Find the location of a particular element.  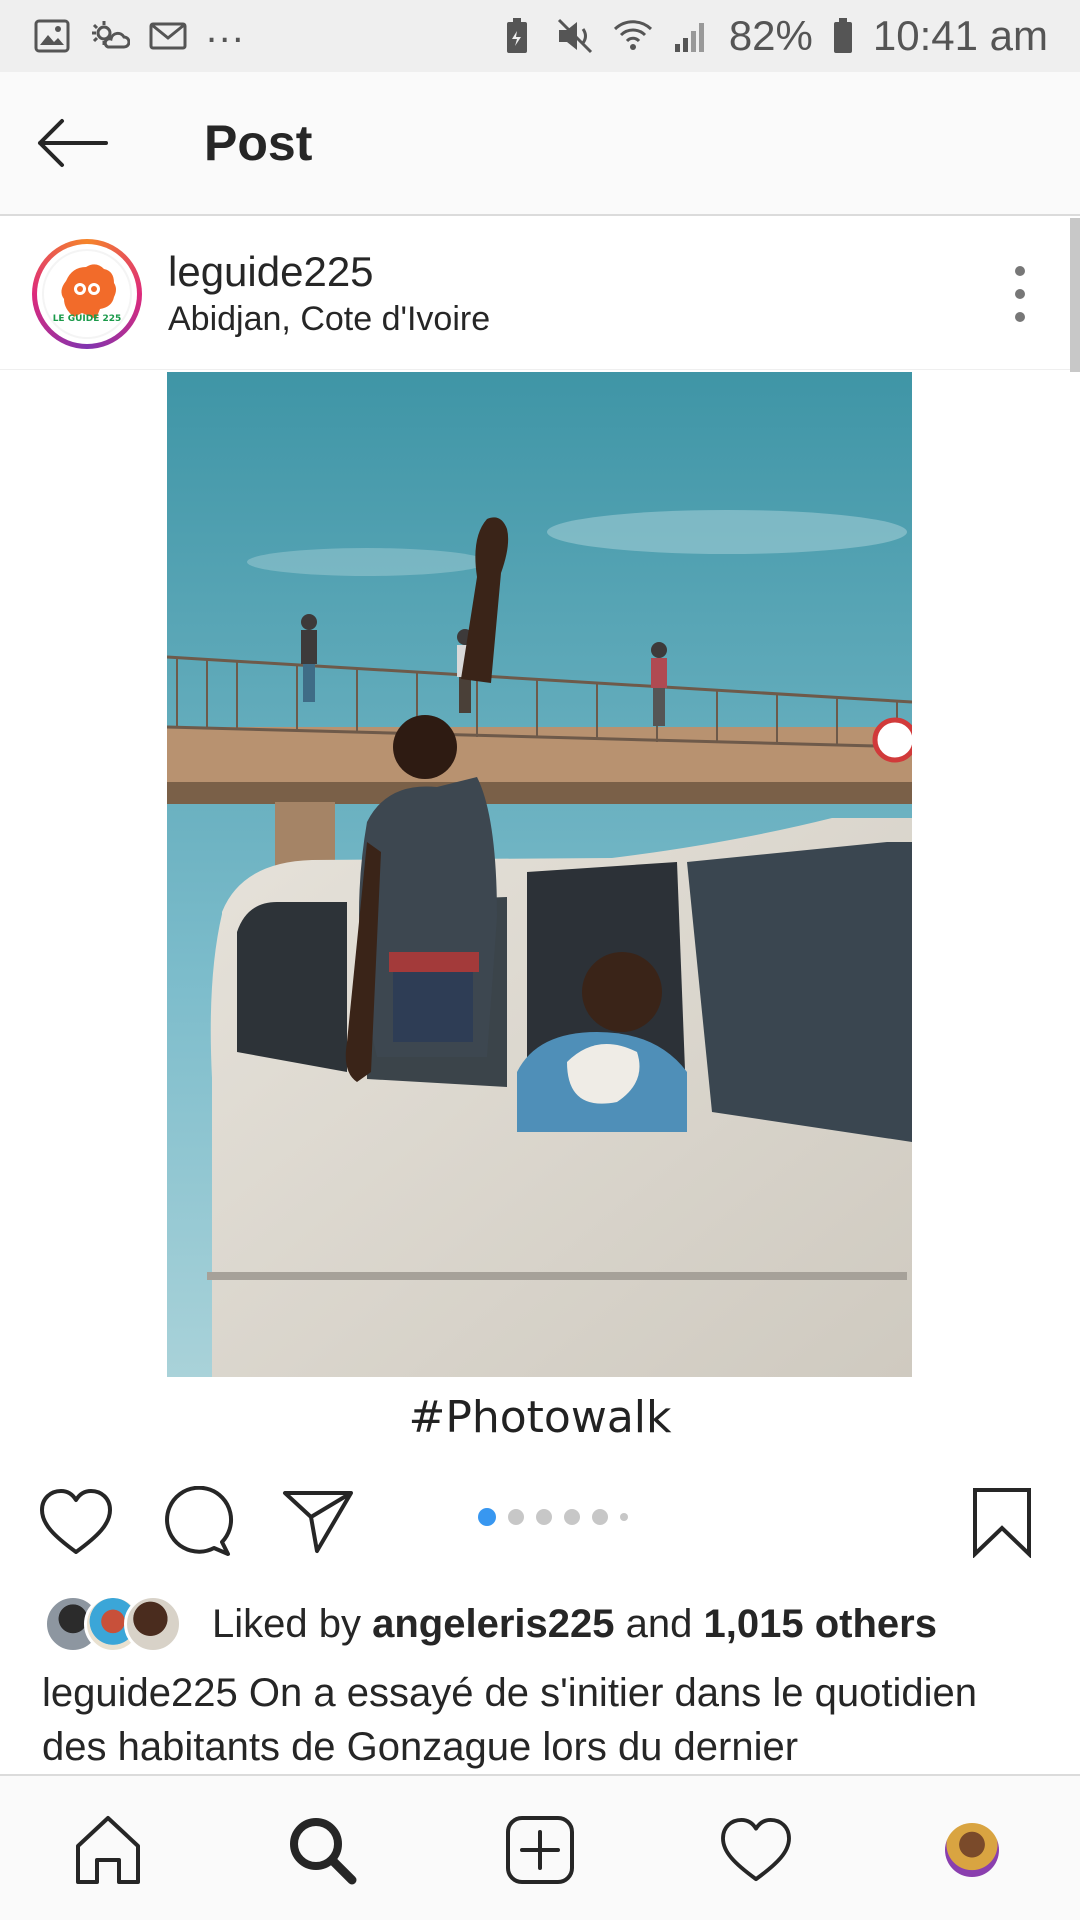

comment-button is located at coordinates (198, 1522).